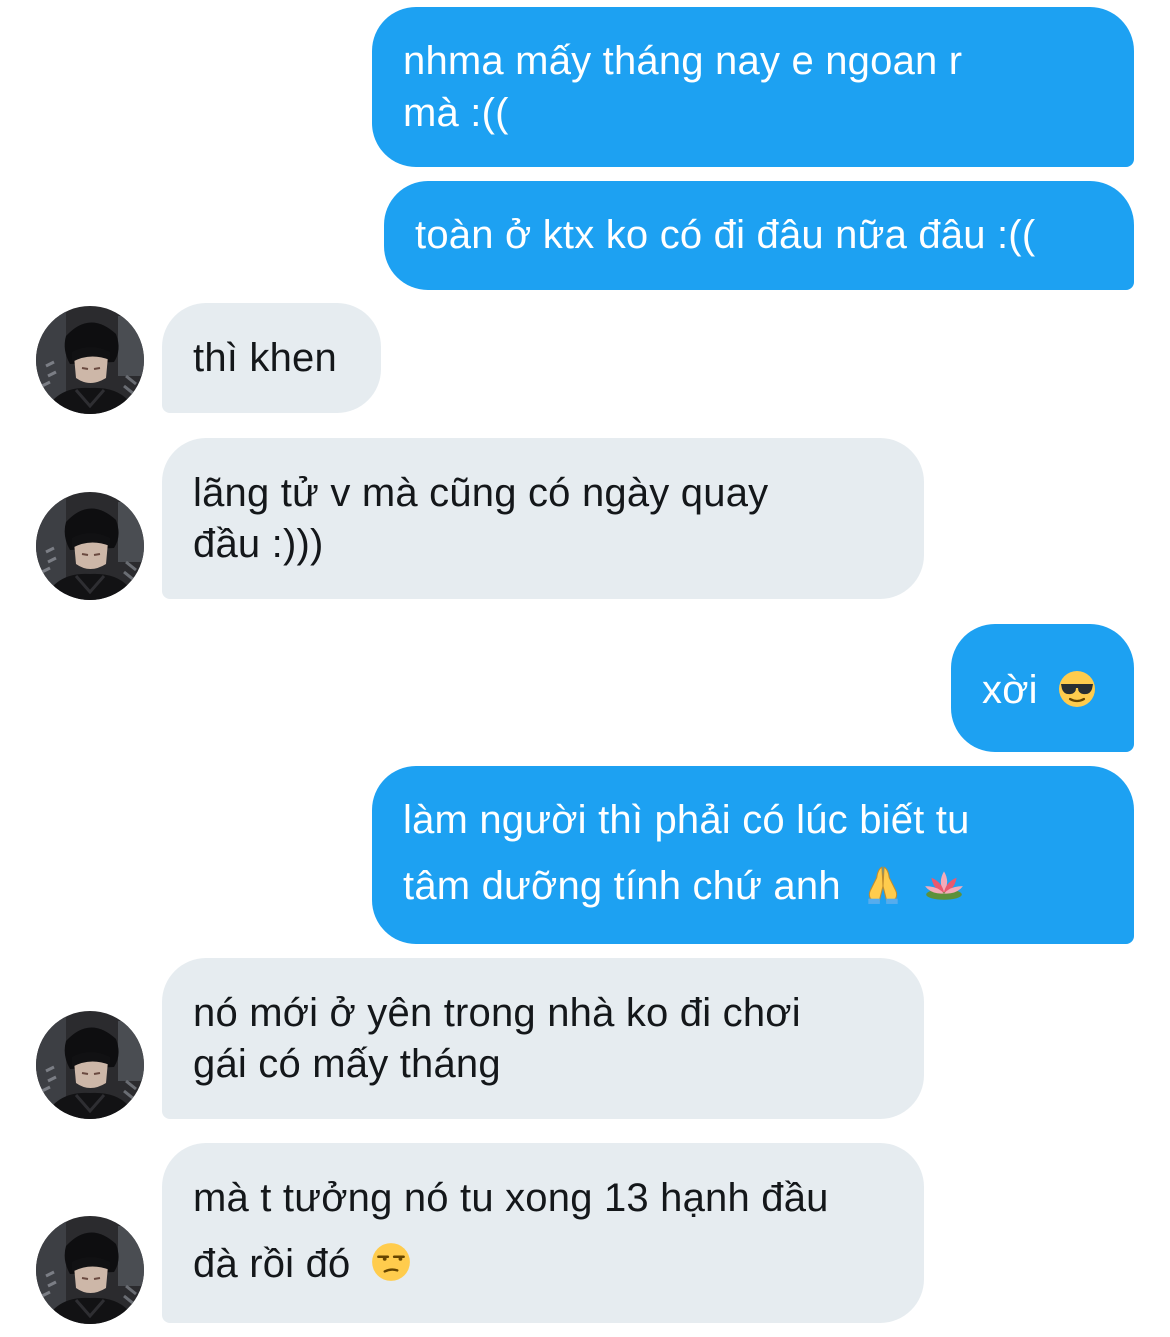 This screenshot has height=1337, width=1170. I want to click on message-text: xời, so click(1010, 690).